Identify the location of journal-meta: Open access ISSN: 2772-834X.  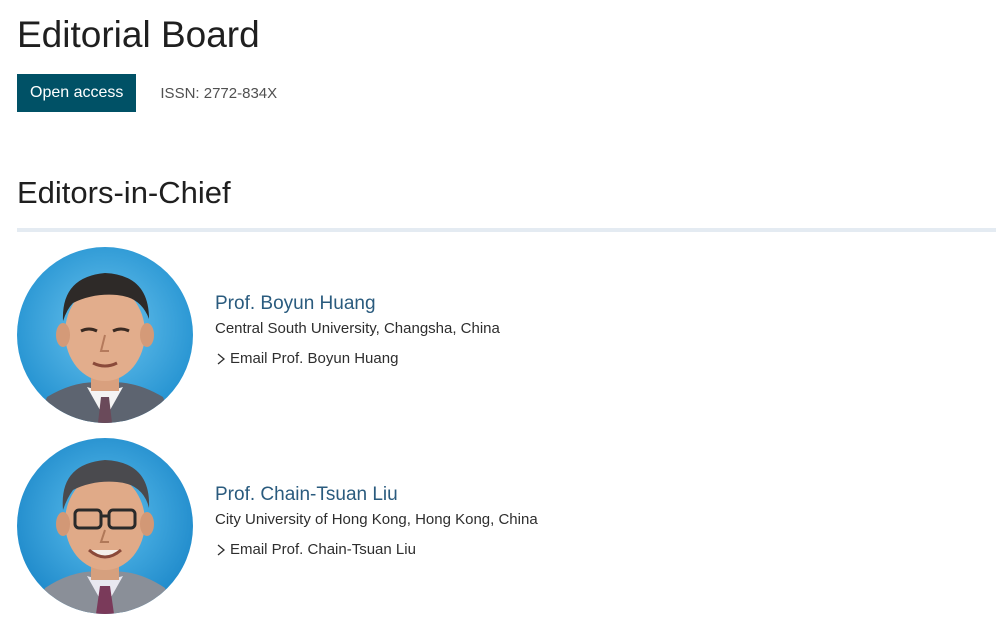
(147, 93).